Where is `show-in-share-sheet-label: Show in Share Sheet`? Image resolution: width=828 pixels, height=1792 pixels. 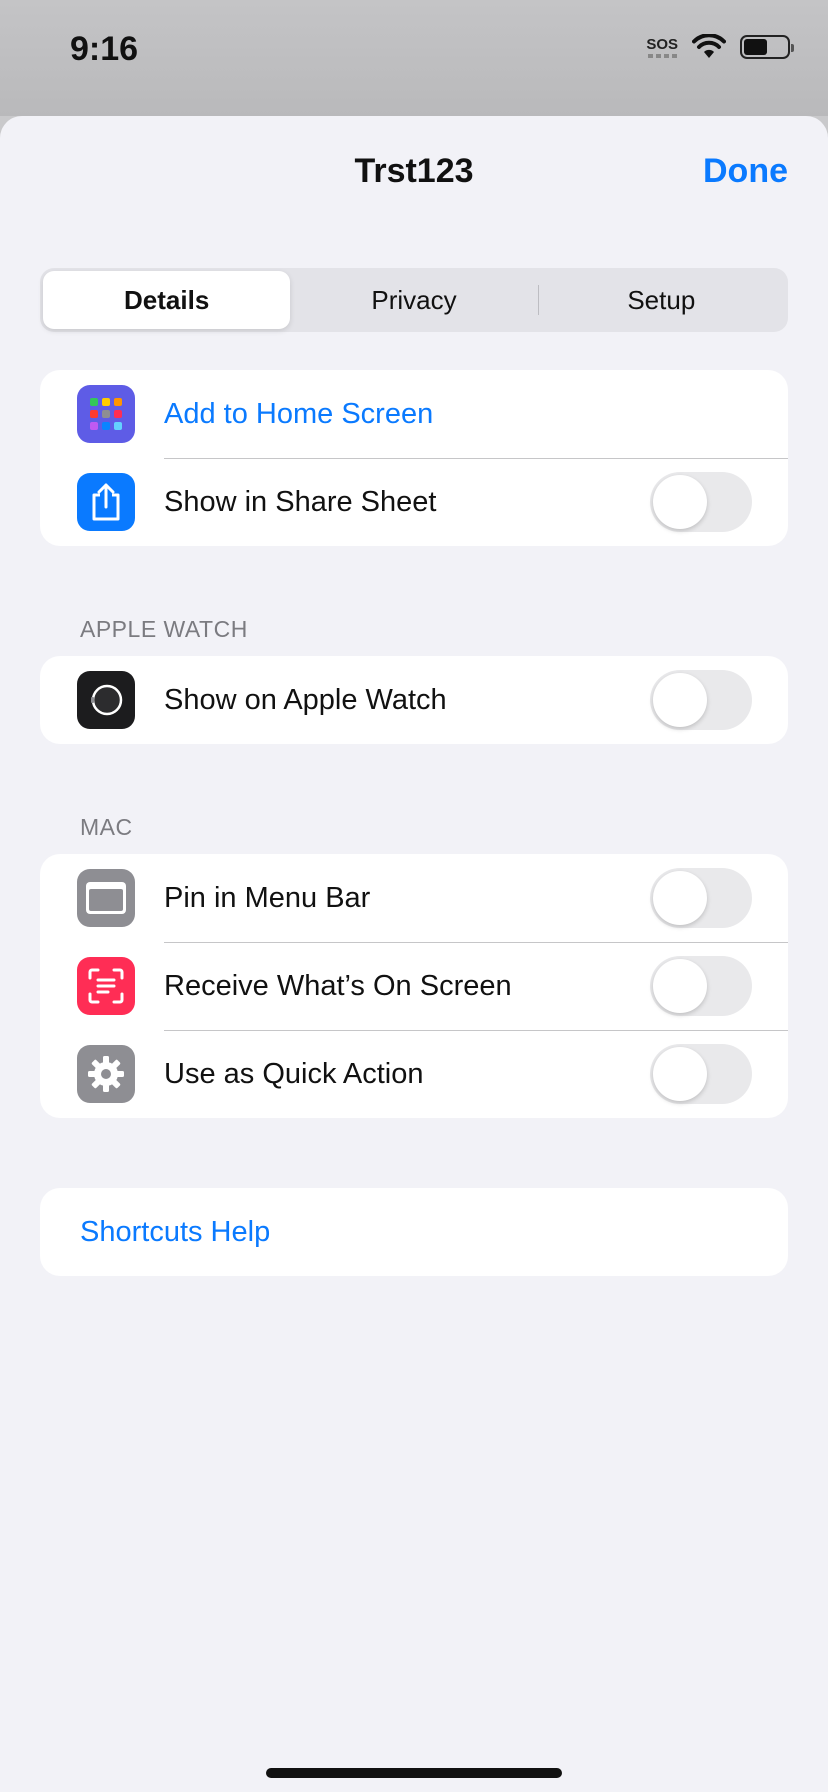
show-in-share-sheet-label: Show in Share Sheet is located at coordinates (300, 501).